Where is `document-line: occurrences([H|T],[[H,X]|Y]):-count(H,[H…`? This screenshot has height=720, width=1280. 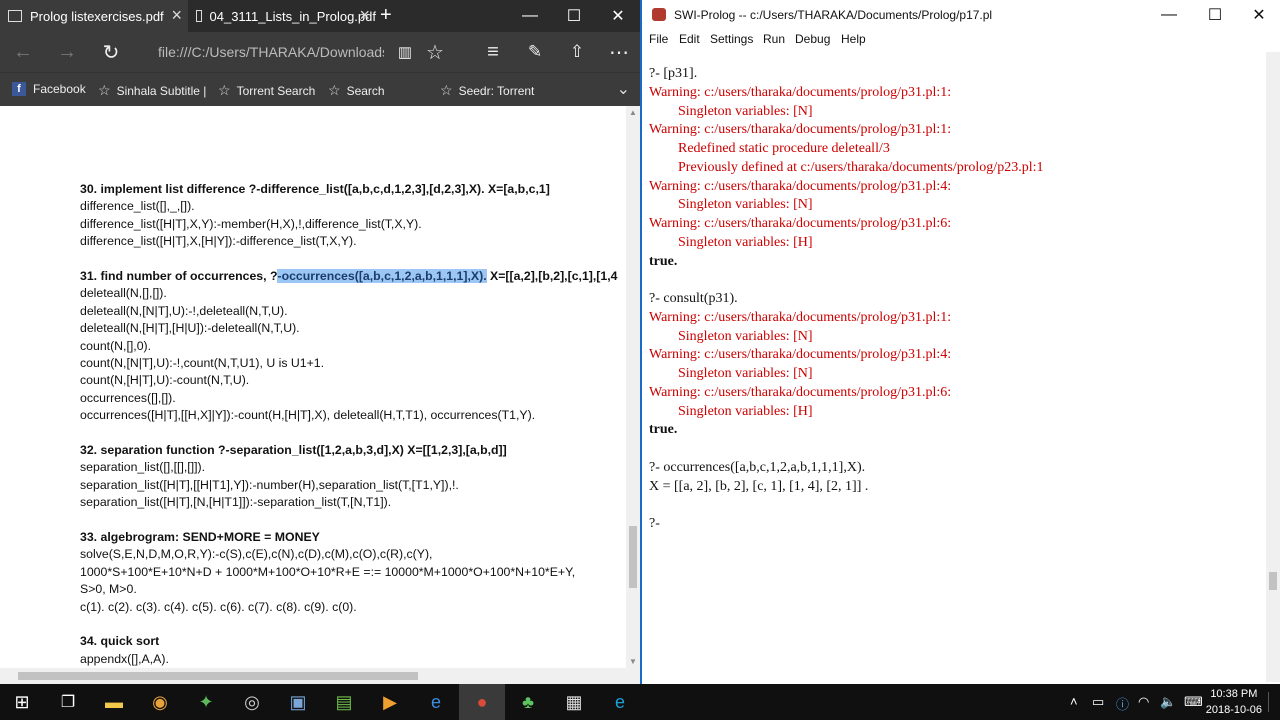 document-line: occurrences([H|T],[[H,X]|Y]):-count(H,[H… is located at coordinates (308, 415).